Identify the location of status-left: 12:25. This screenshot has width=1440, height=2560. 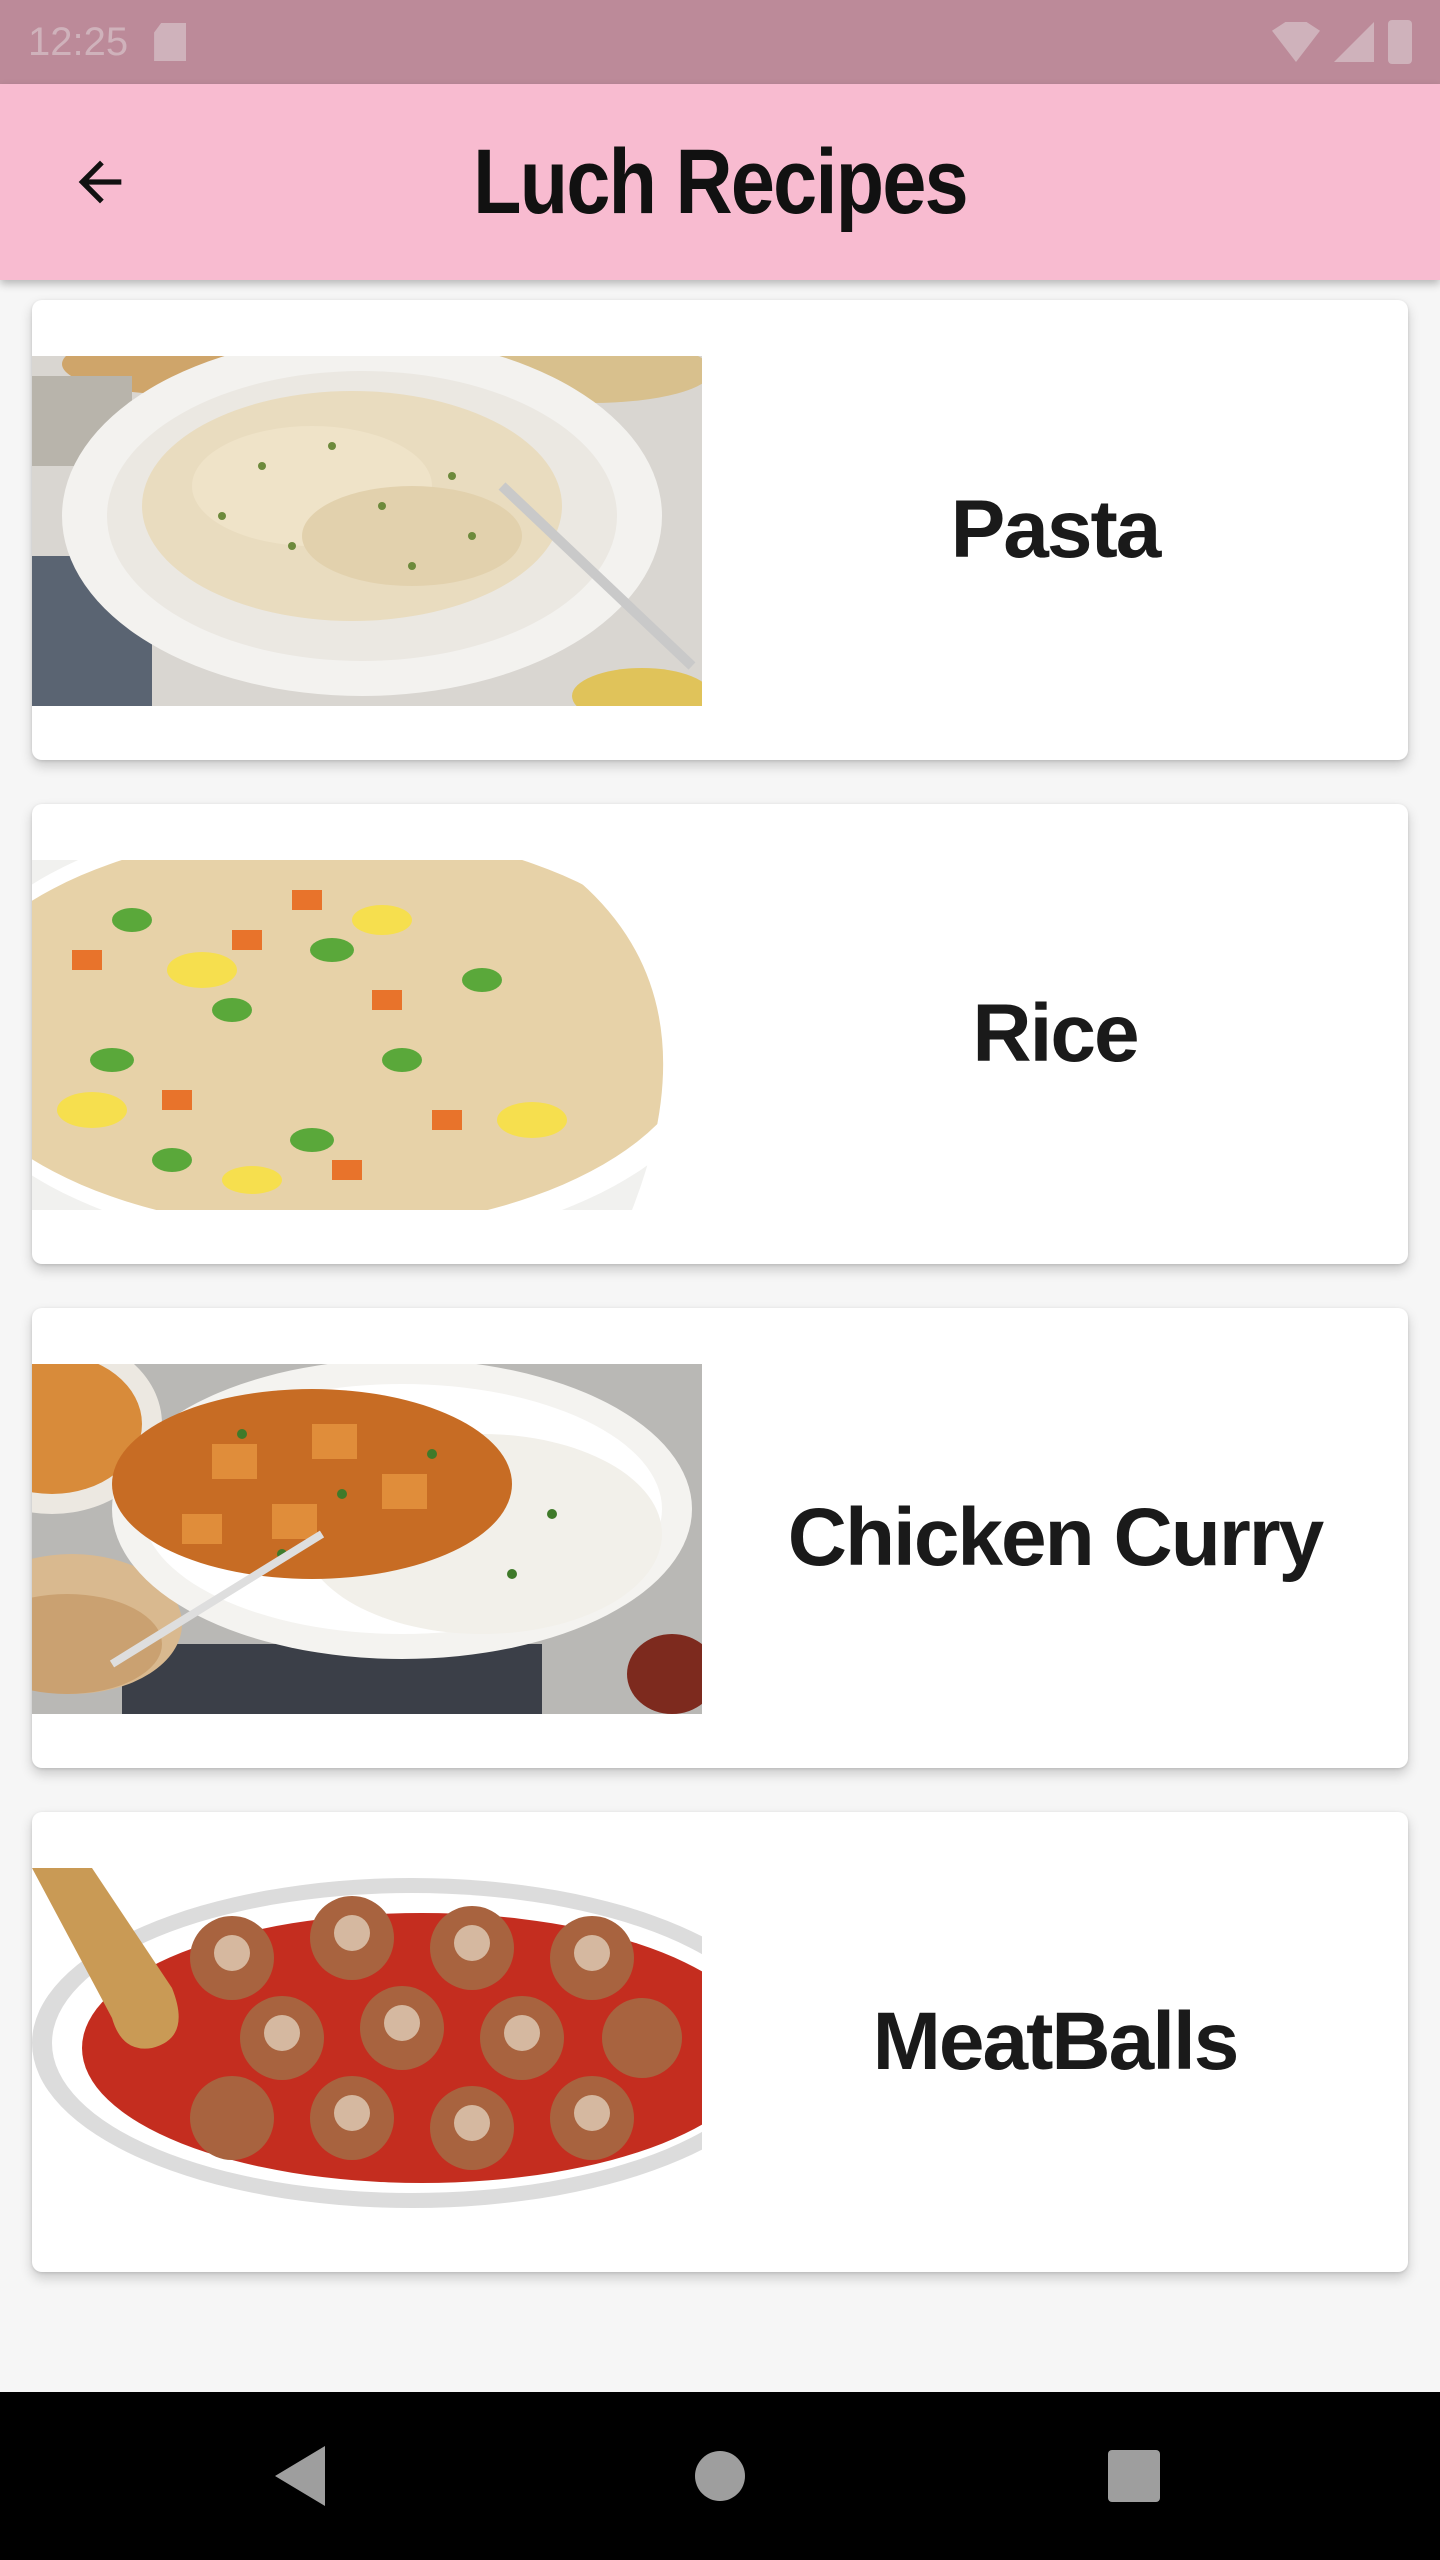
(107, 42).